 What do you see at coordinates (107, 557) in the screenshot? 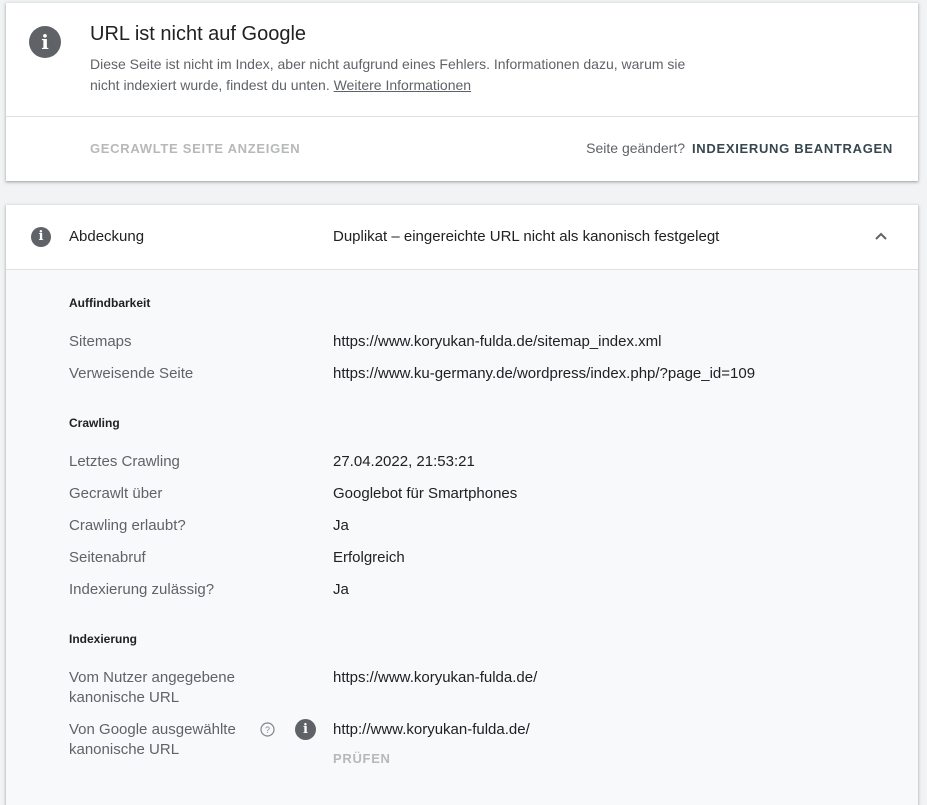
I see `row-label-page-fetch: Seitenabruf` at bounding box center [107, 557].